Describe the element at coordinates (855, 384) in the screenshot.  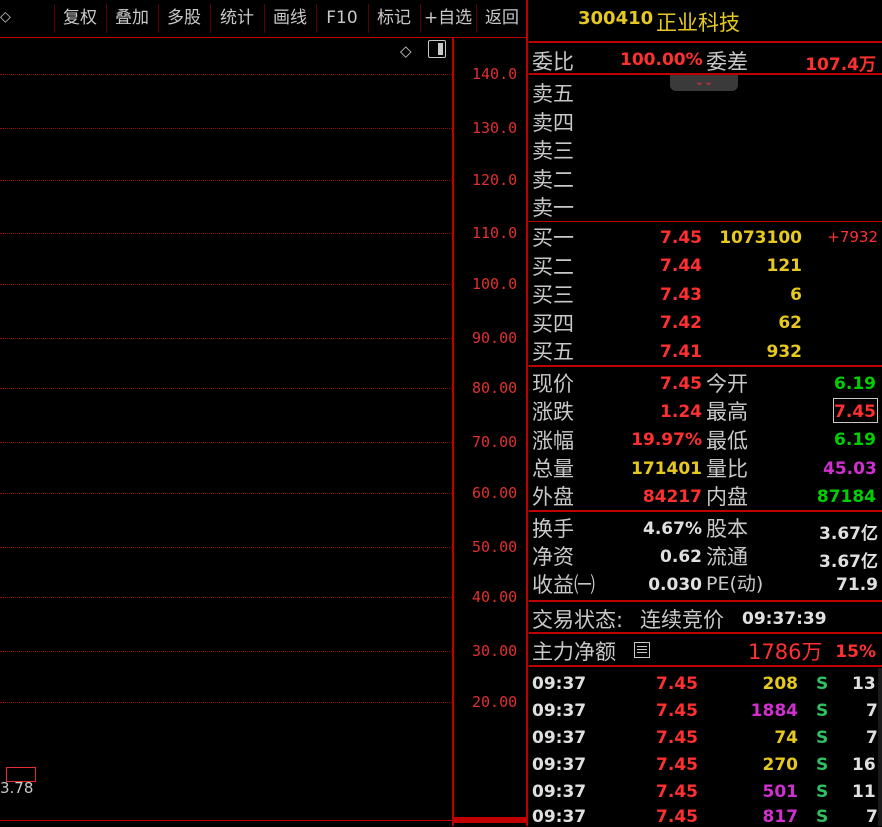
I see `open-price: 6.19` at that location.